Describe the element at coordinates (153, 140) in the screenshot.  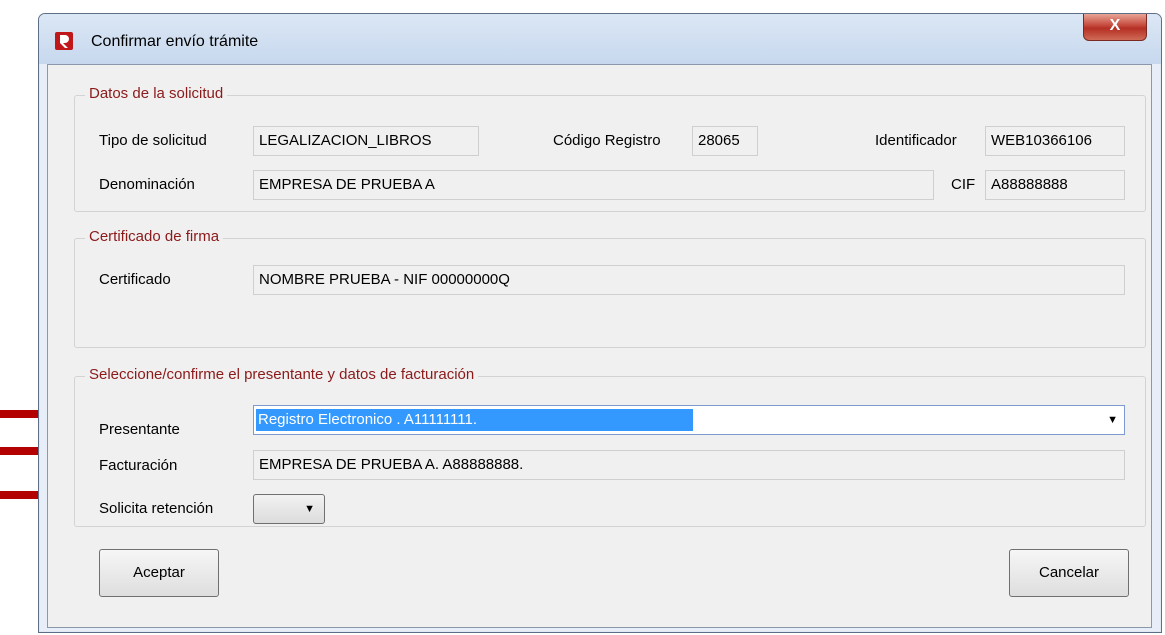
I see `tipo-solicitud-label: Tipo de solicitud` at that location.